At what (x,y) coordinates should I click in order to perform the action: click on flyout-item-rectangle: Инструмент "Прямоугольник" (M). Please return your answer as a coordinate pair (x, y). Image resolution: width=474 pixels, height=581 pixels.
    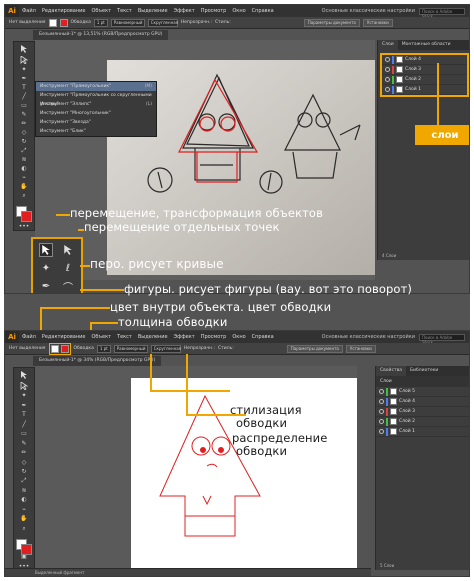
    Looking at the image, I should click on (96, 86).